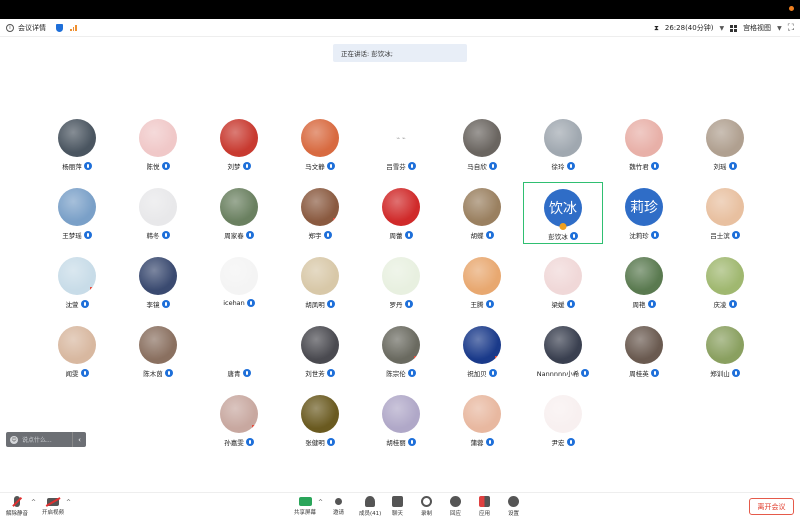 Image resolution: width=800 pixels, height=520 pixels. I want to click on participant-tile: 周桂英, so click(644, 351).